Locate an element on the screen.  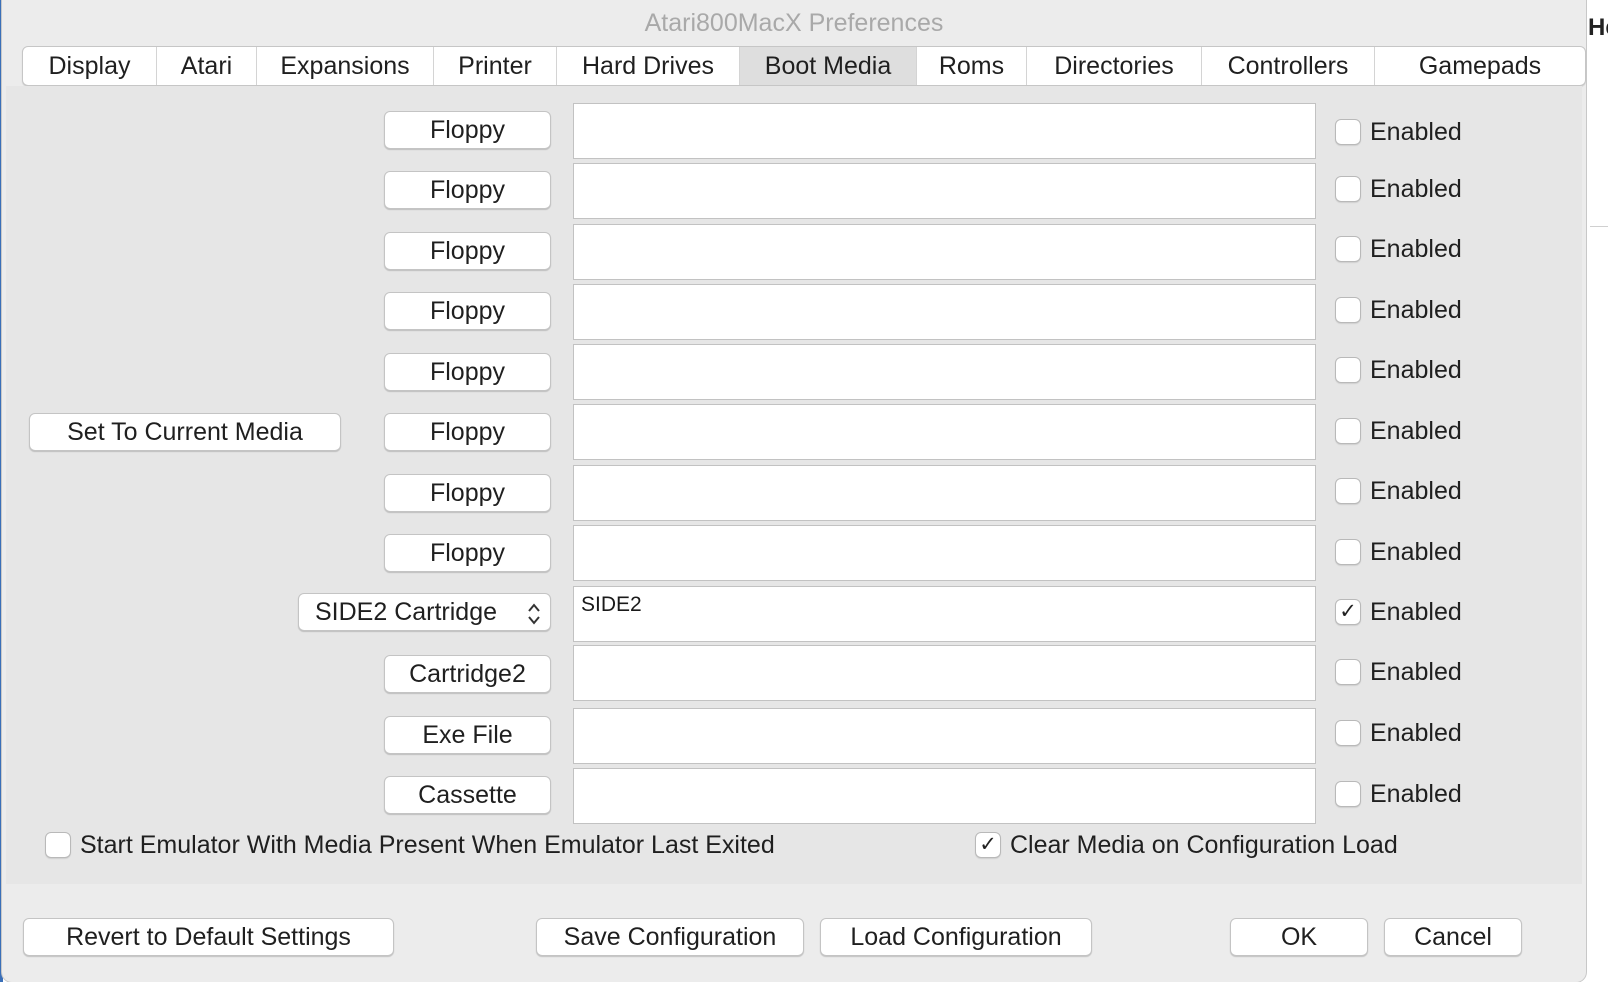
floppy-6-path-field is located at coordinates (944, 432).